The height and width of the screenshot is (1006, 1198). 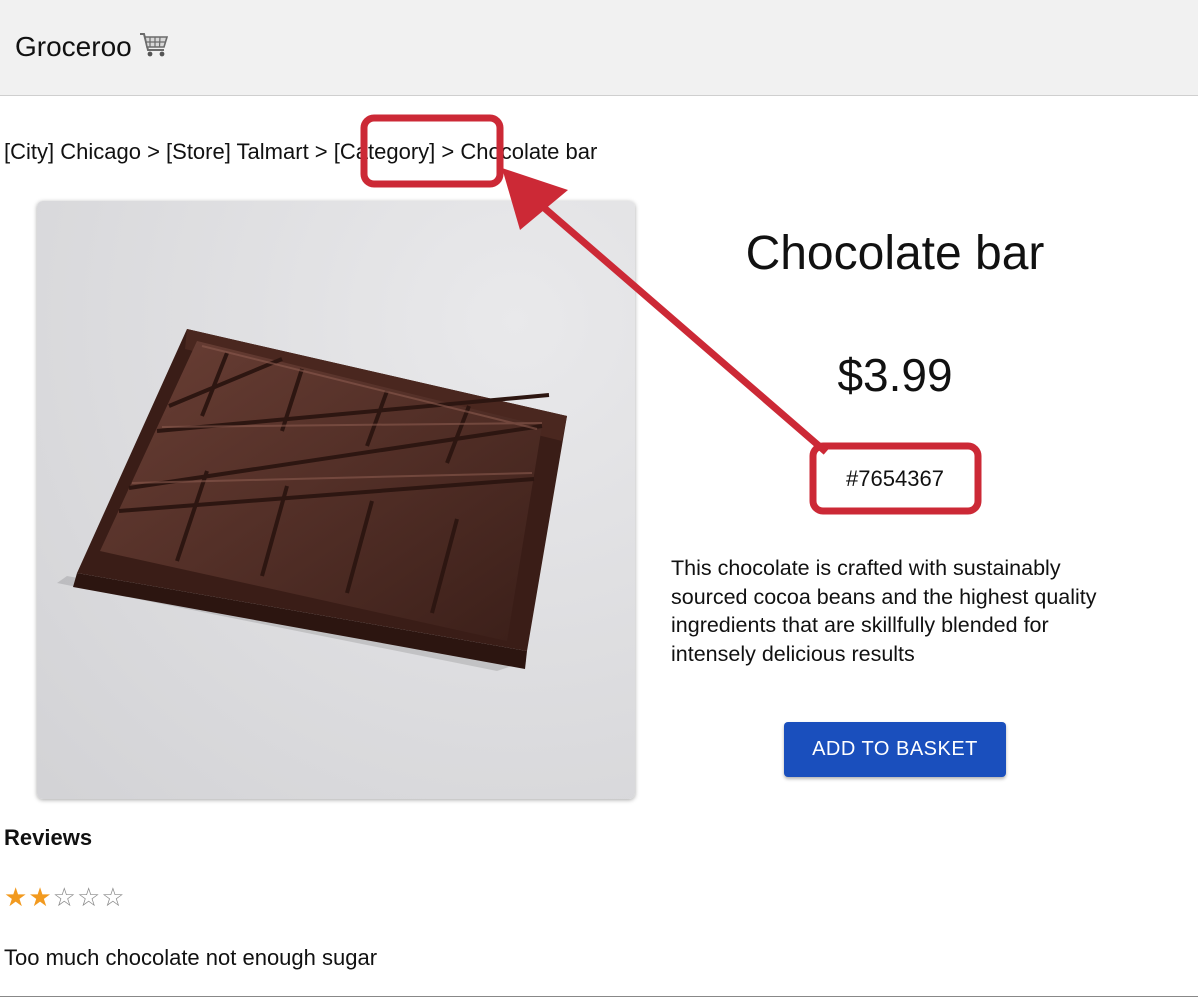 I want to click on product-sku: #7654367, so click(x=895, y=478).